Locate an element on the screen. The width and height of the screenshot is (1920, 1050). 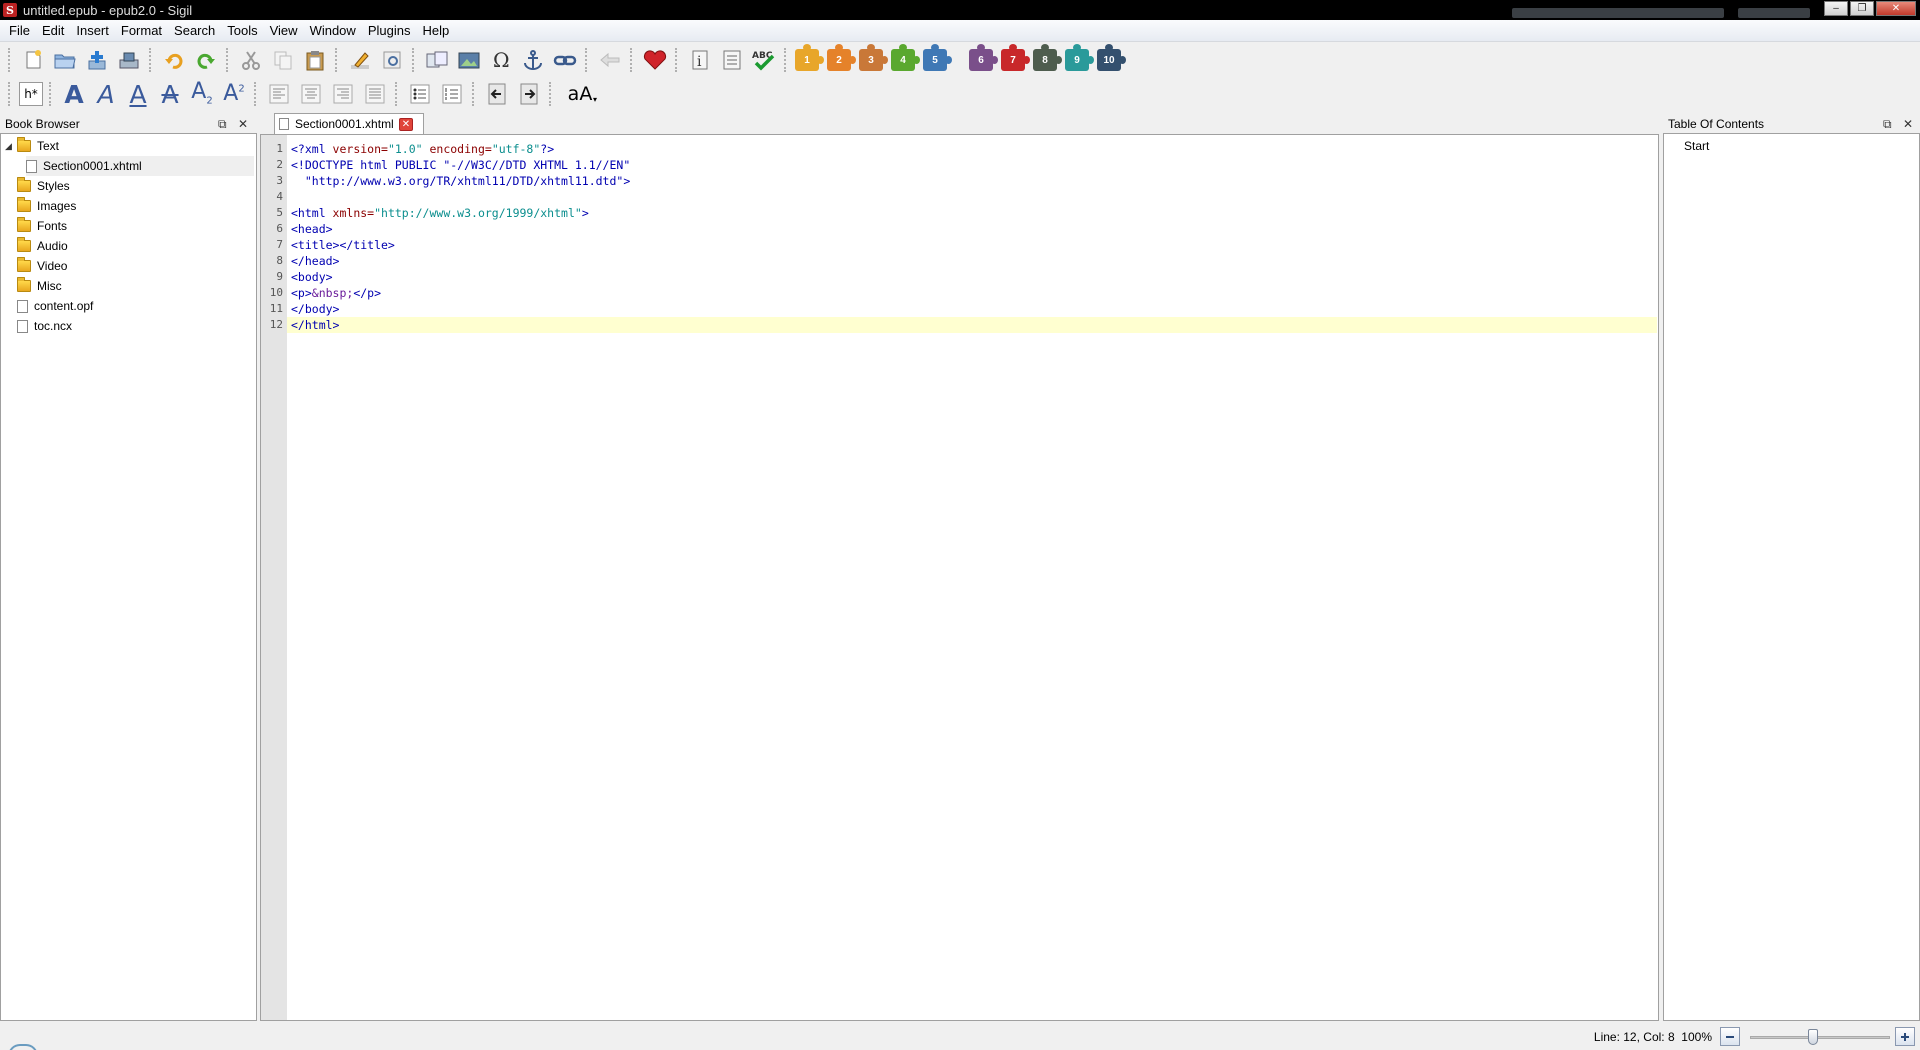
menu-window: Window is located at coordinates (333, 31).